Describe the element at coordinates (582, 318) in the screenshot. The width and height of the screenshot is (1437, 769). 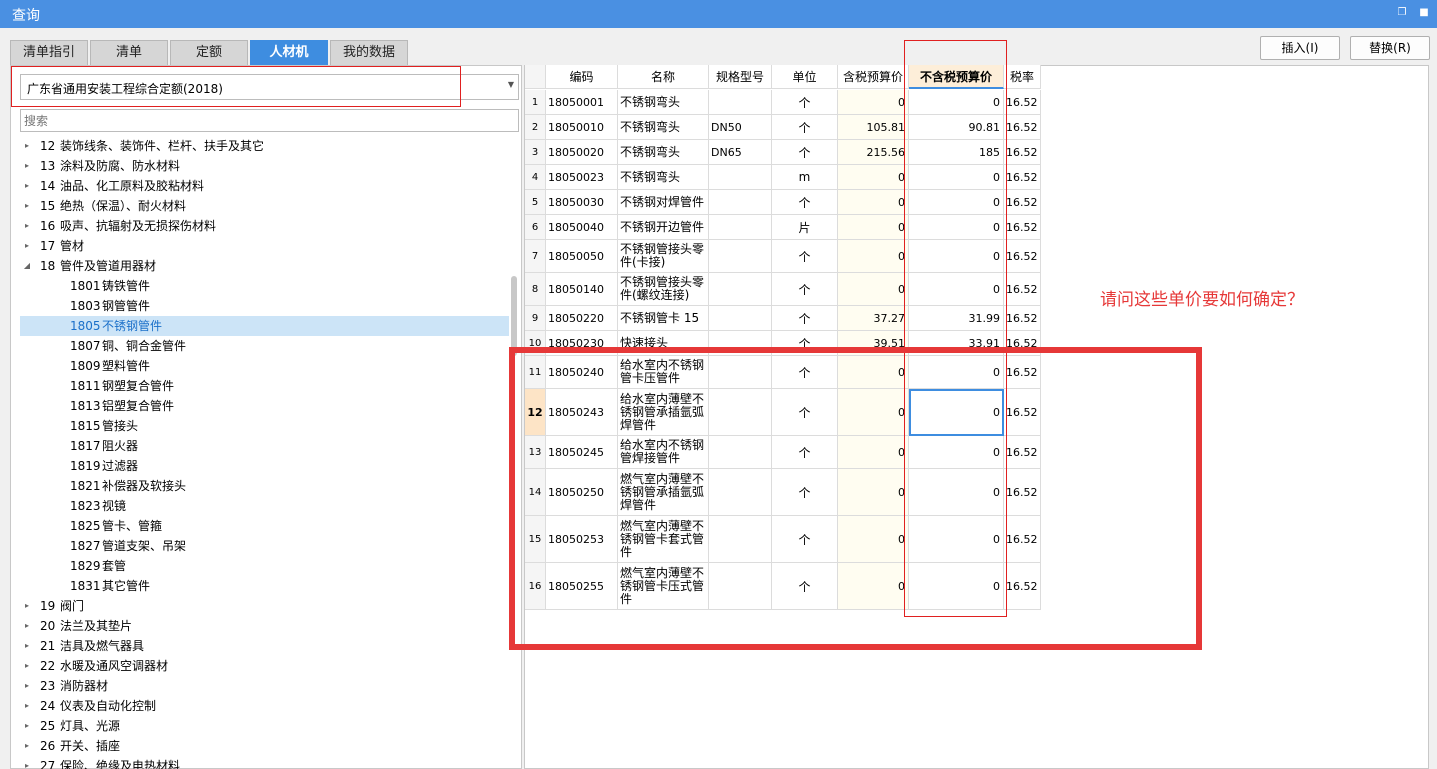
I see `grid-cell: 18050220` at that location.